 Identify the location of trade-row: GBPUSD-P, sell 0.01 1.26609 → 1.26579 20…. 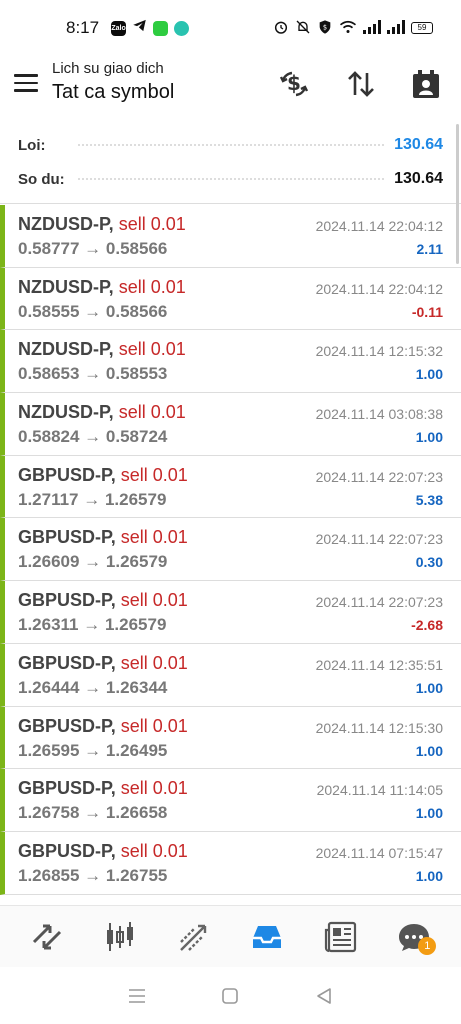
(230, 550).